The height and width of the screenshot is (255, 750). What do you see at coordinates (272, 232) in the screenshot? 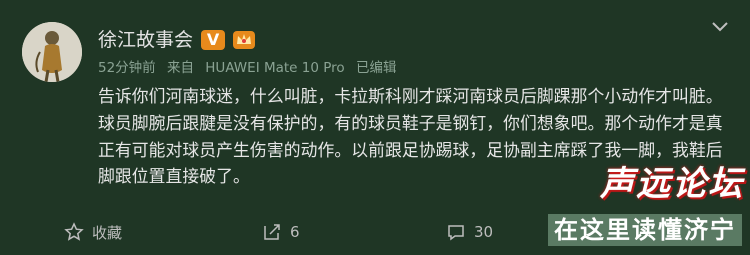
I see `repost-icon` at bounding box center [272, 232].